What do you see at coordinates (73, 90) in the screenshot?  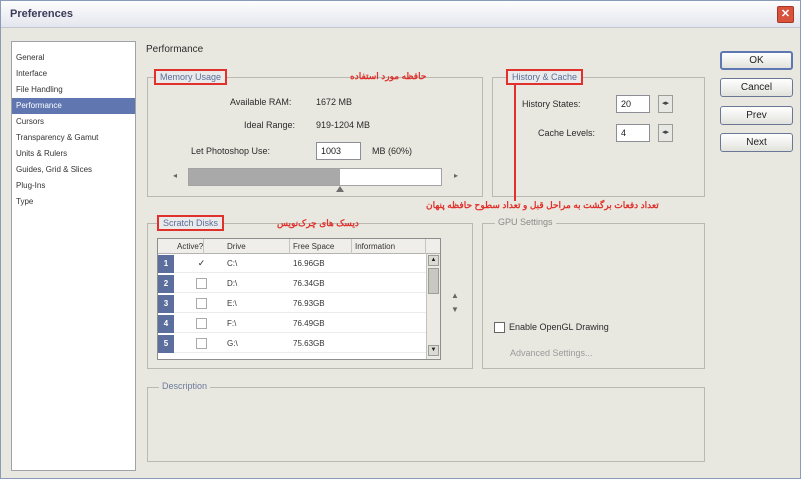 I see `sidebar-item-file-handling: File Handling` at bounding box center [73, 90].